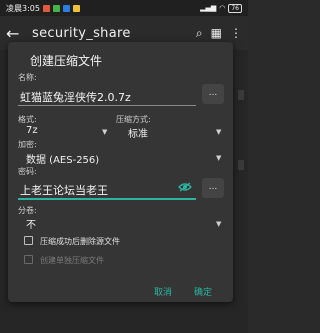 The width and height of the screenshot is (320, 333). What do you see at coordinates (23, 8) in the screenshot?
I see `status-time: 凌晨3:05` at bounding box center [23, 8].